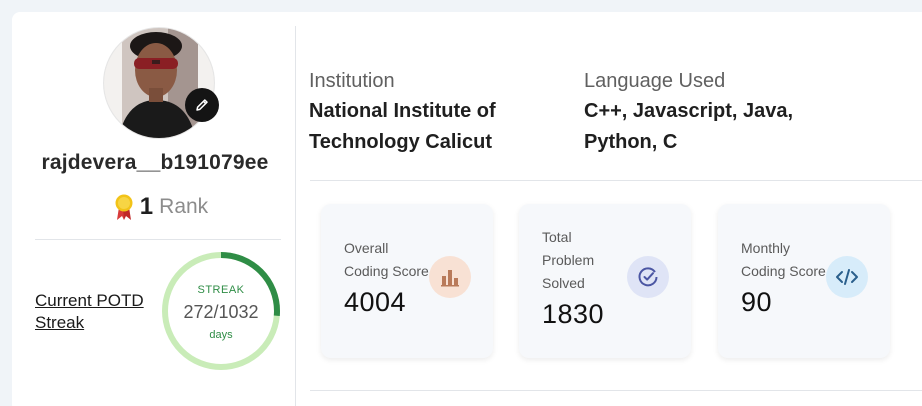  Describe the element at coordinates (605, 281) in the screenshot. I see `stat-card-total-problem-solved: Total Problem Solved 1830` at that location.